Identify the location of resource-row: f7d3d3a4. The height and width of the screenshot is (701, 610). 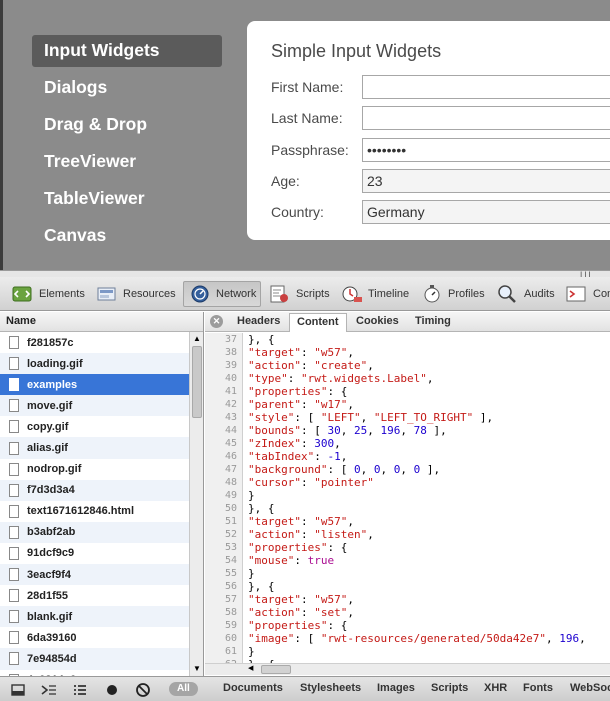
(94, 490).